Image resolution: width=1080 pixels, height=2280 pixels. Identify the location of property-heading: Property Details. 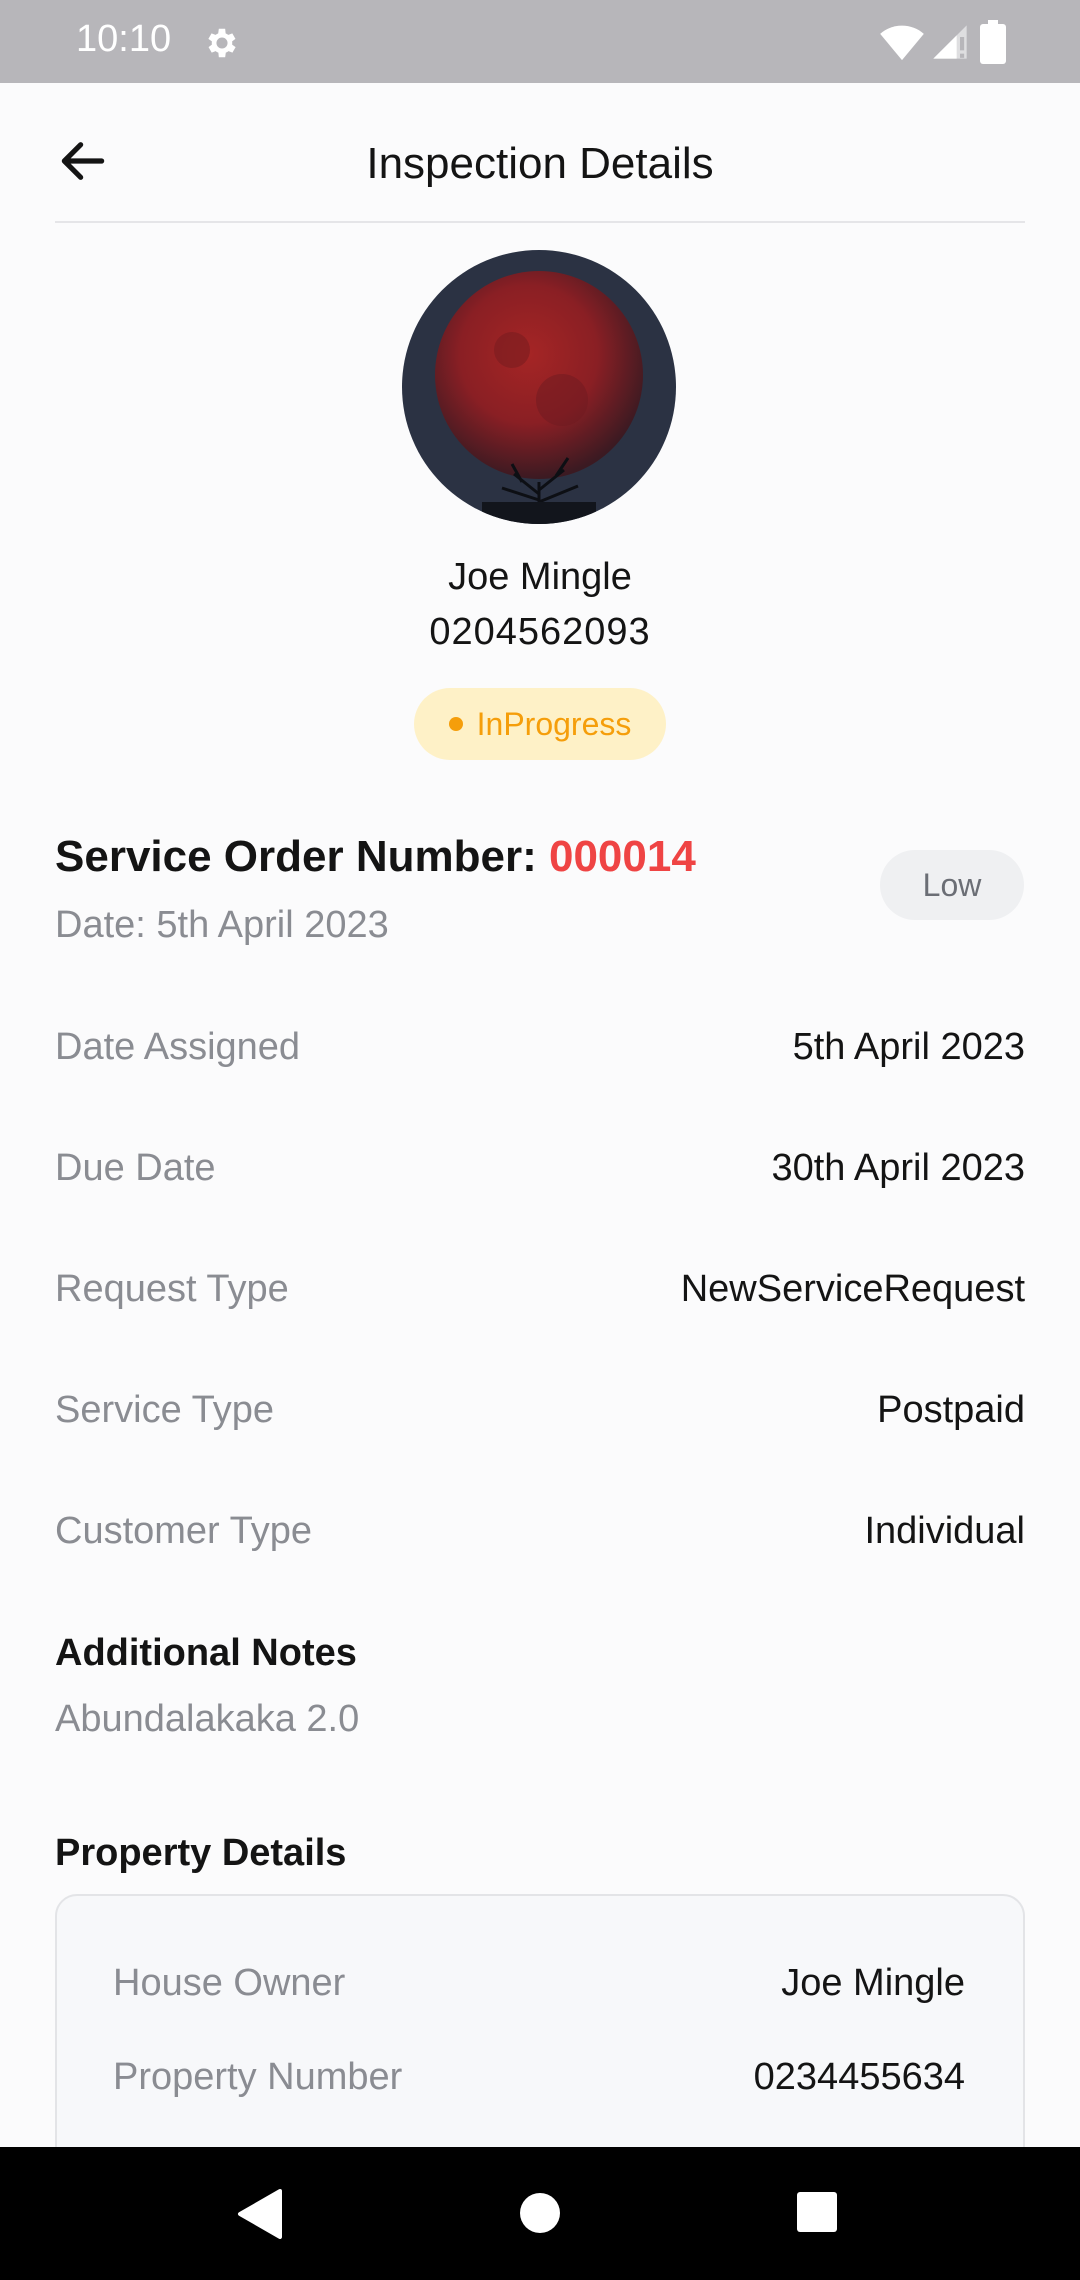
(201, 1853).